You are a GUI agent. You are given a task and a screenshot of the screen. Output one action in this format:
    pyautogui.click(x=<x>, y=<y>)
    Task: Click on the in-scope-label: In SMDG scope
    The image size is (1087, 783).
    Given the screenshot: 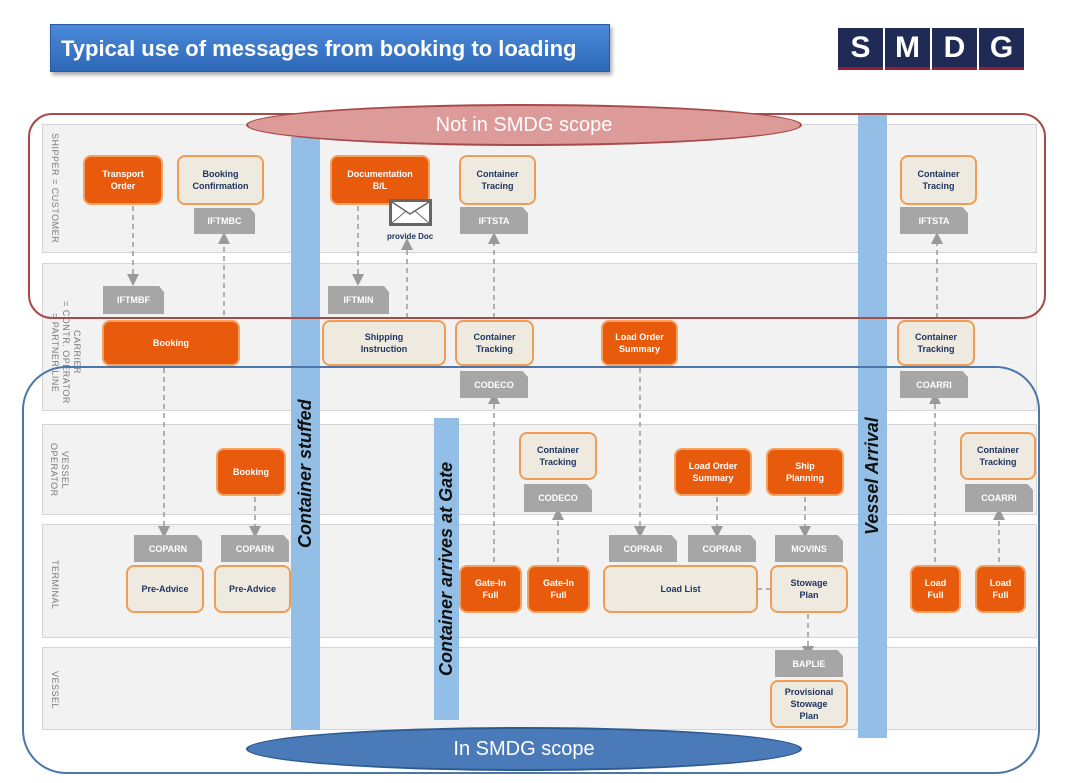 What is the action you would take?
    pyautogui.click(x=524, y=749)
    